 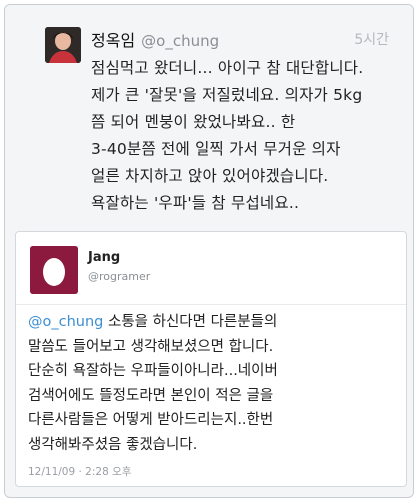 What do you see at coordinates (153, 371) in the screenshot?
I see `reply-line: 단순히 욕잘하는 우파들이아니라...네이버` at bounding box center [153, 371].